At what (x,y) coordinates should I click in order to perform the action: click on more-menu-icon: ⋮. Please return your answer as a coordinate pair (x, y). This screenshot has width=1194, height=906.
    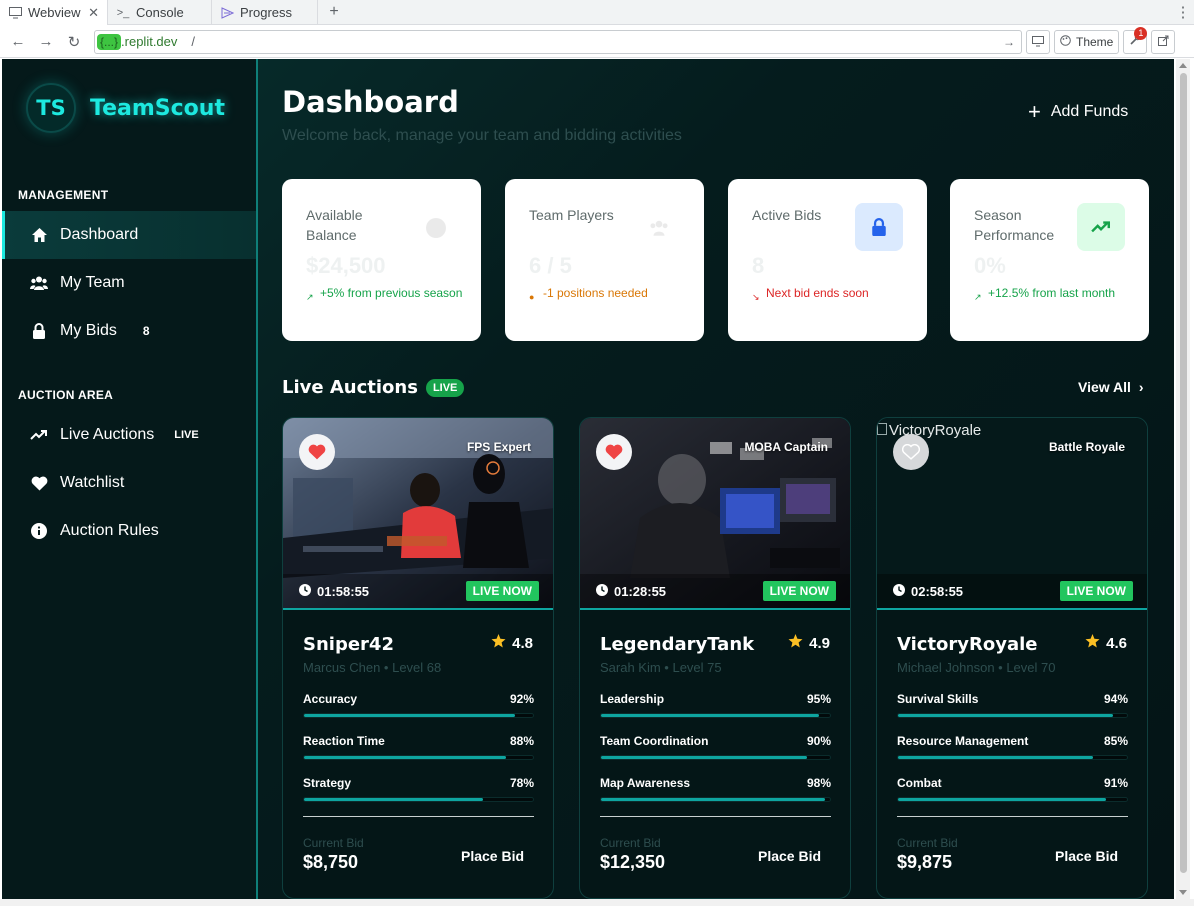
    Looking at the image, I should click on (1183, 12).